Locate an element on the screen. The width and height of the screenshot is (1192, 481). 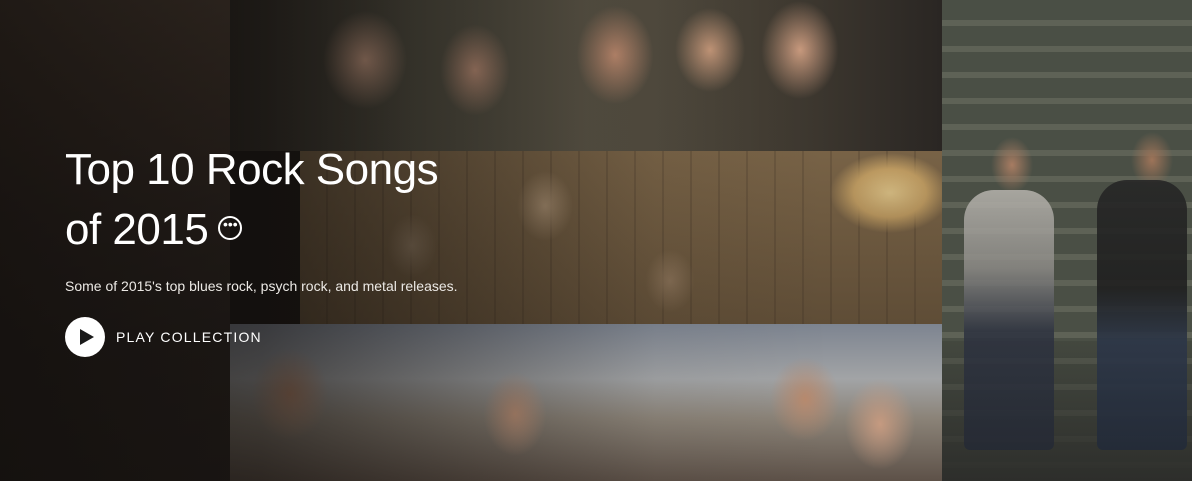
play-collection-label: PLAY COLLECTION is located at coordinates (189, 337).